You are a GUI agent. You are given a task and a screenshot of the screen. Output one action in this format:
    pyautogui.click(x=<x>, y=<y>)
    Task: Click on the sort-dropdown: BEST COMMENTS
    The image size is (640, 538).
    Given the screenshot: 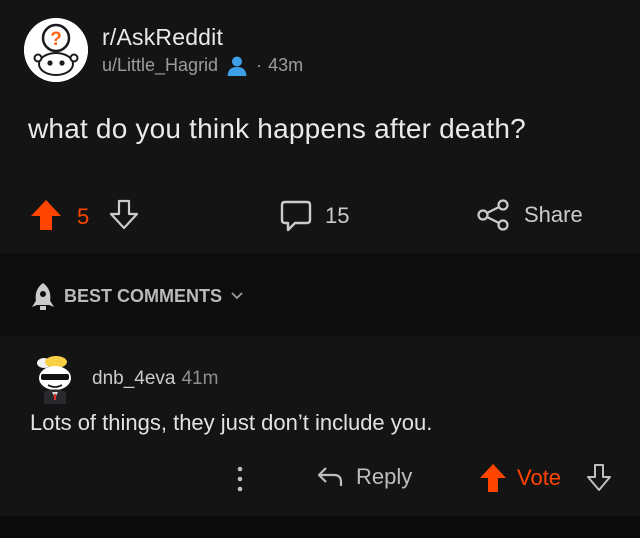 What is the action you would take?
    pyautogui.click(x=137, y=296)
    